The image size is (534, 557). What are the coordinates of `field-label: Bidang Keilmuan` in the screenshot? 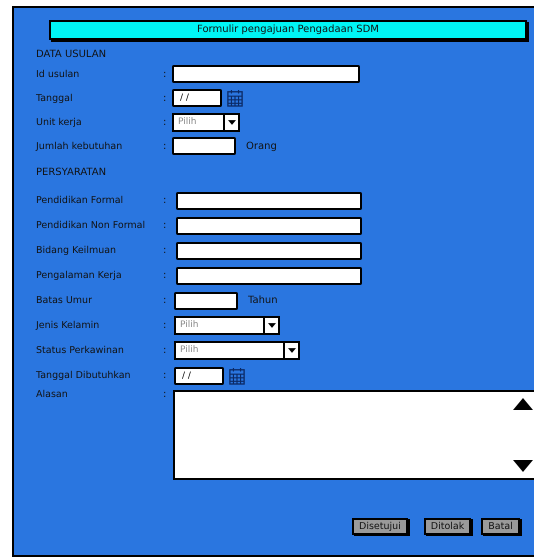 It's located at (77, 250).